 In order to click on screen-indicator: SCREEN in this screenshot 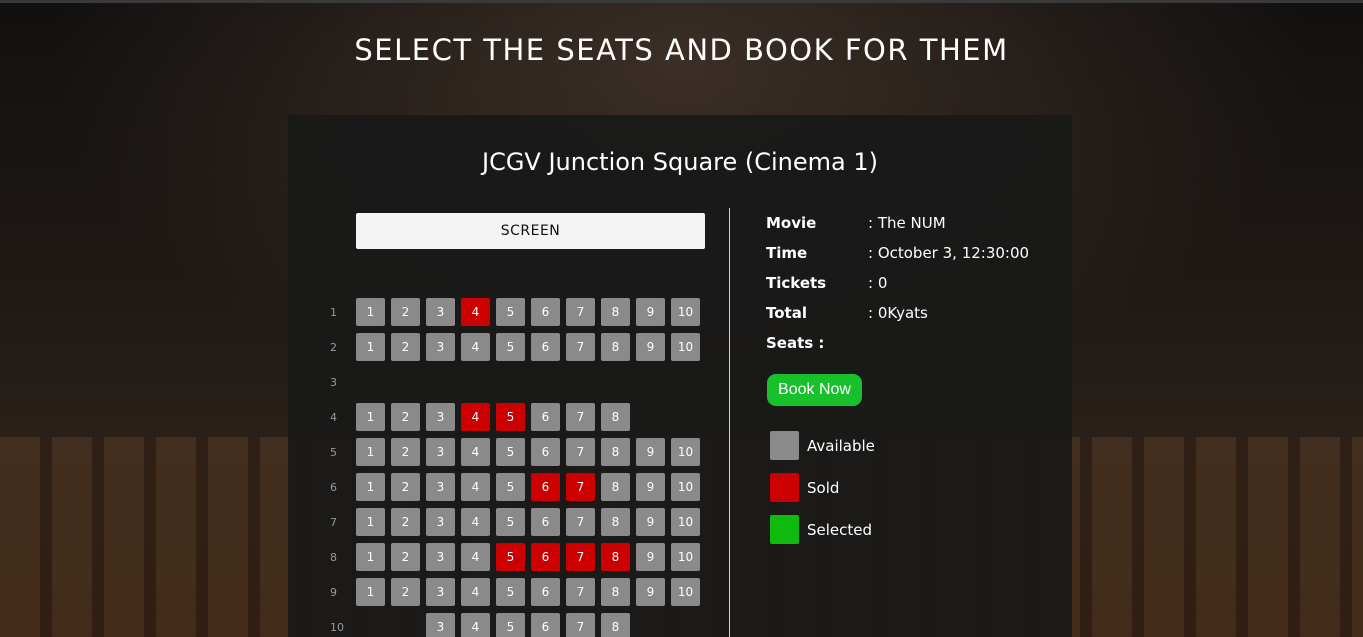, I will do `click(530, 231)`.